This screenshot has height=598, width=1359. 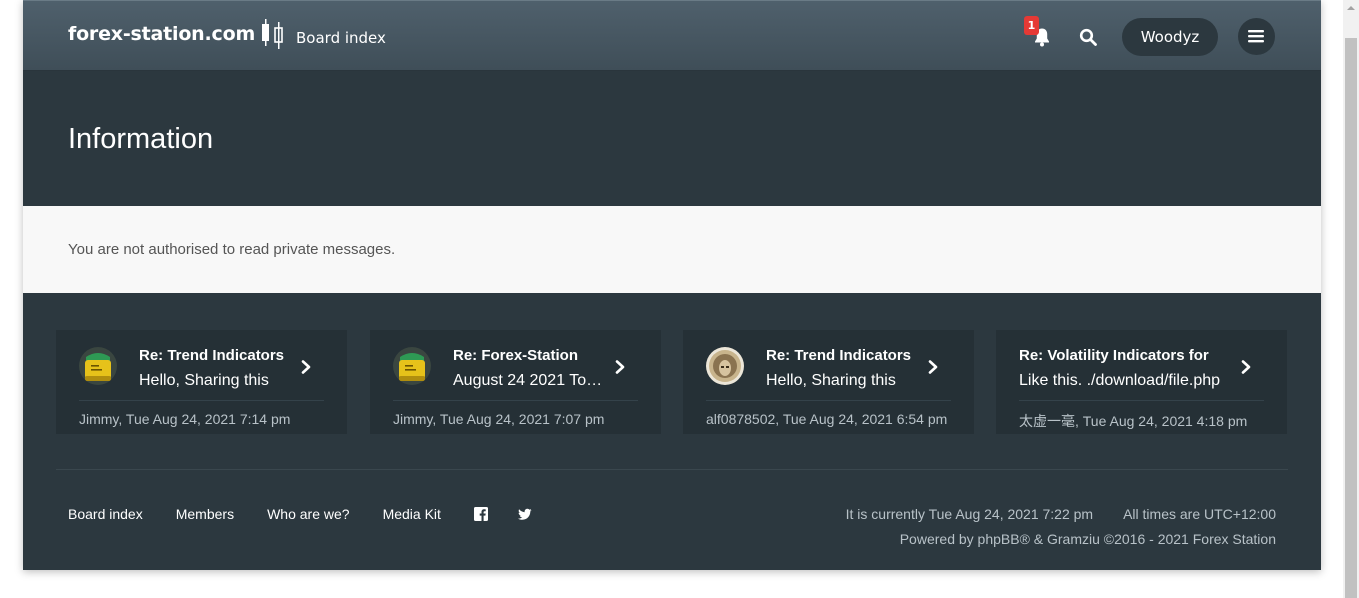 What do you see at coordinates (827, 419) in the screenshot?
I see `post-meta: alf0878502, Tue Aug 24, 2021 6:54 pm` at bounding box center [827, 419].